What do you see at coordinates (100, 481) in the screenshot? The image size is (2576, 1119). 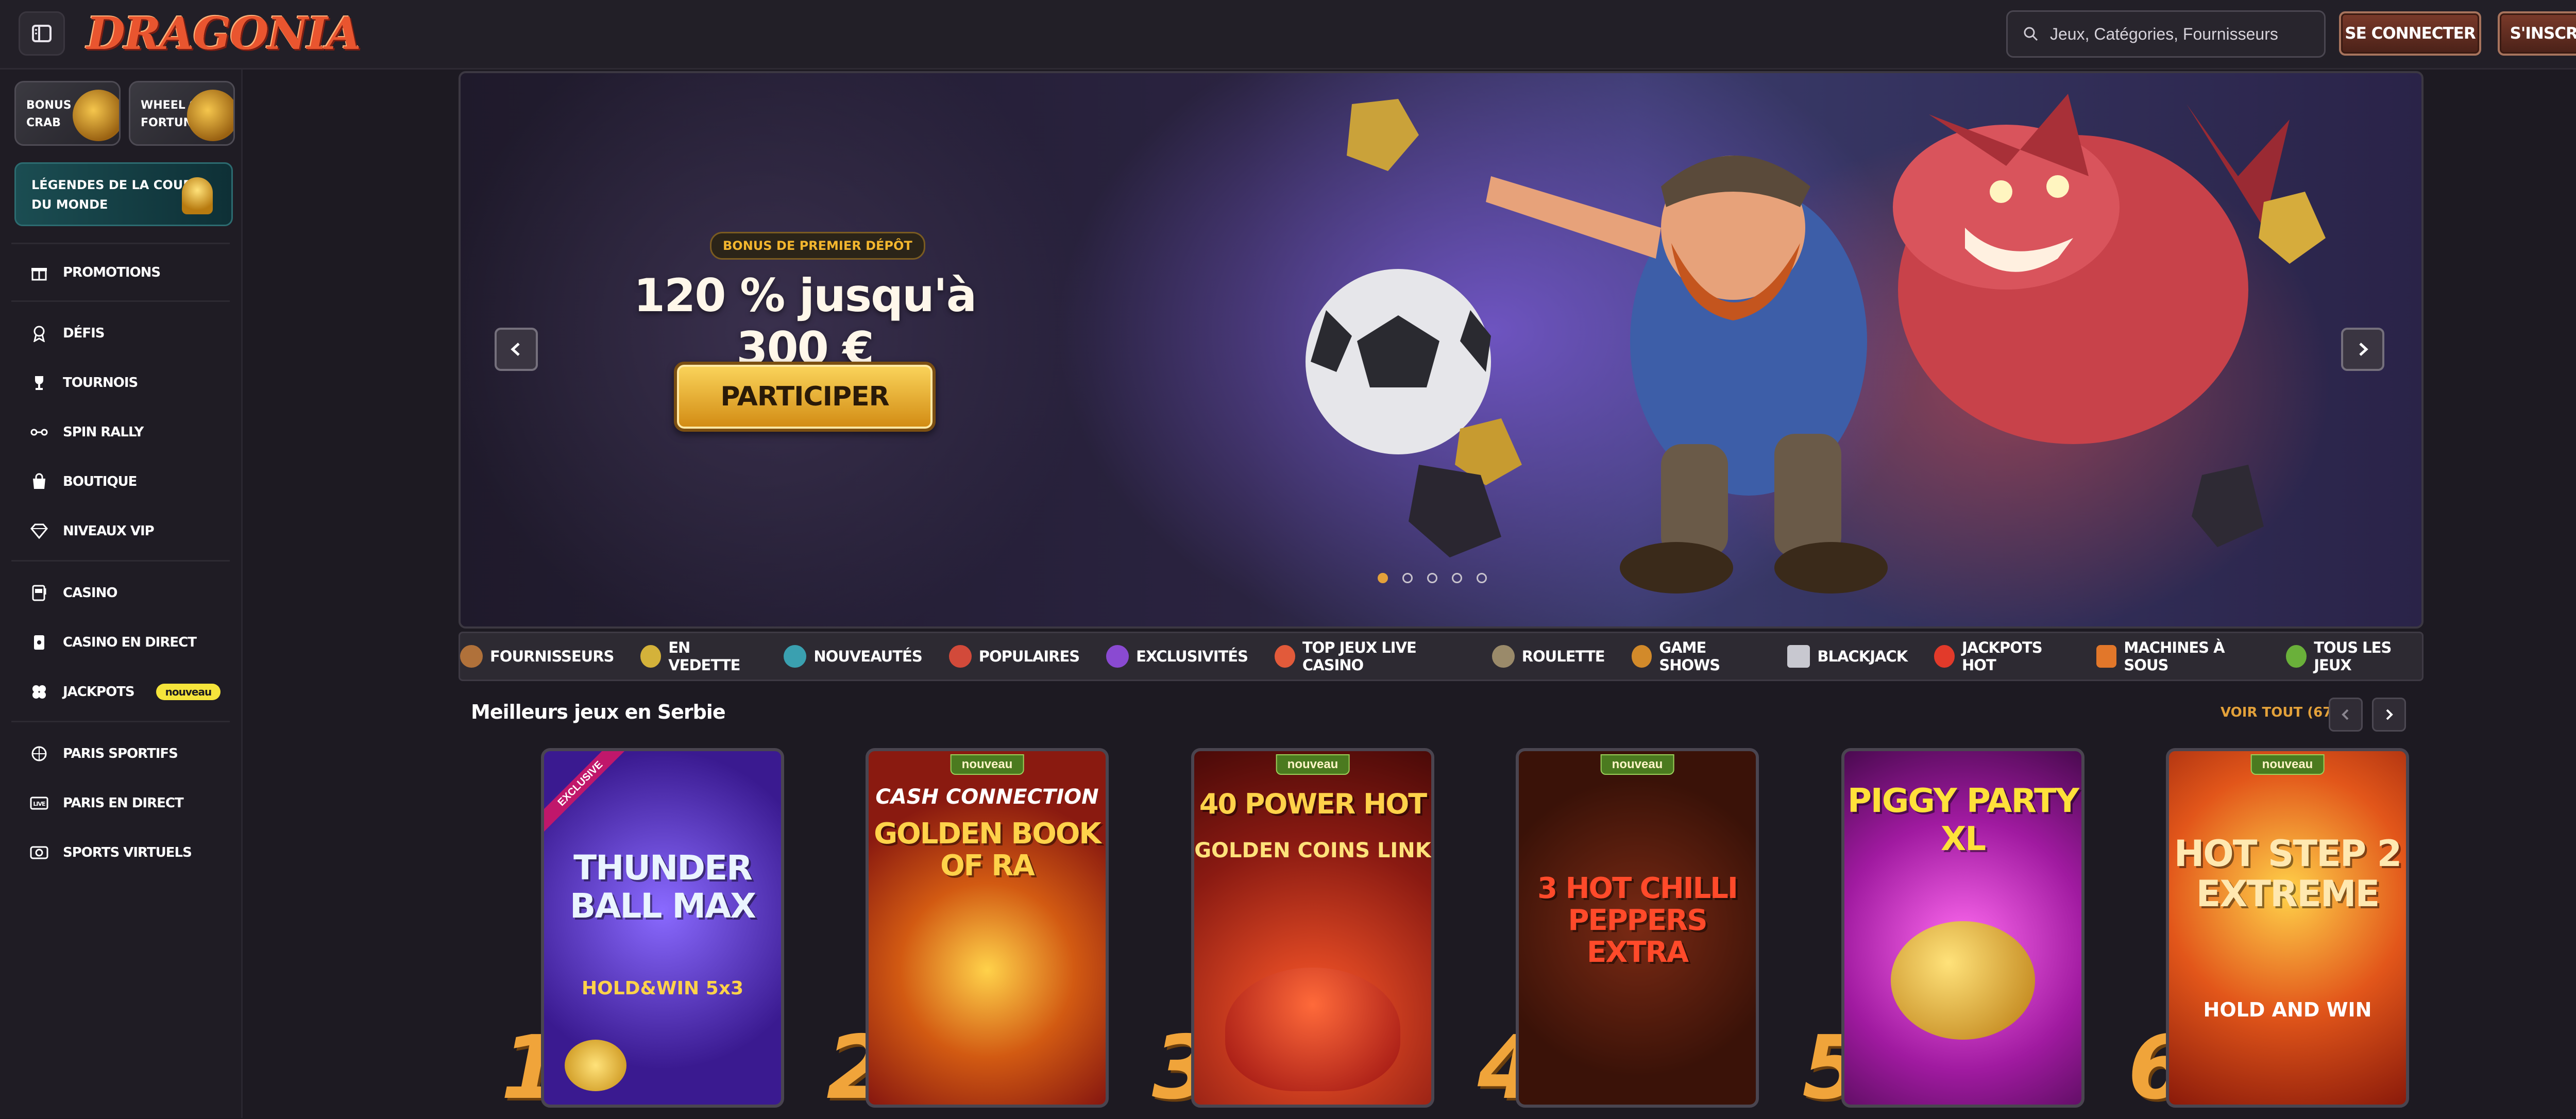 I see `sidebar-item-label: BOUTIQUE` at bounding box center [100, 481].